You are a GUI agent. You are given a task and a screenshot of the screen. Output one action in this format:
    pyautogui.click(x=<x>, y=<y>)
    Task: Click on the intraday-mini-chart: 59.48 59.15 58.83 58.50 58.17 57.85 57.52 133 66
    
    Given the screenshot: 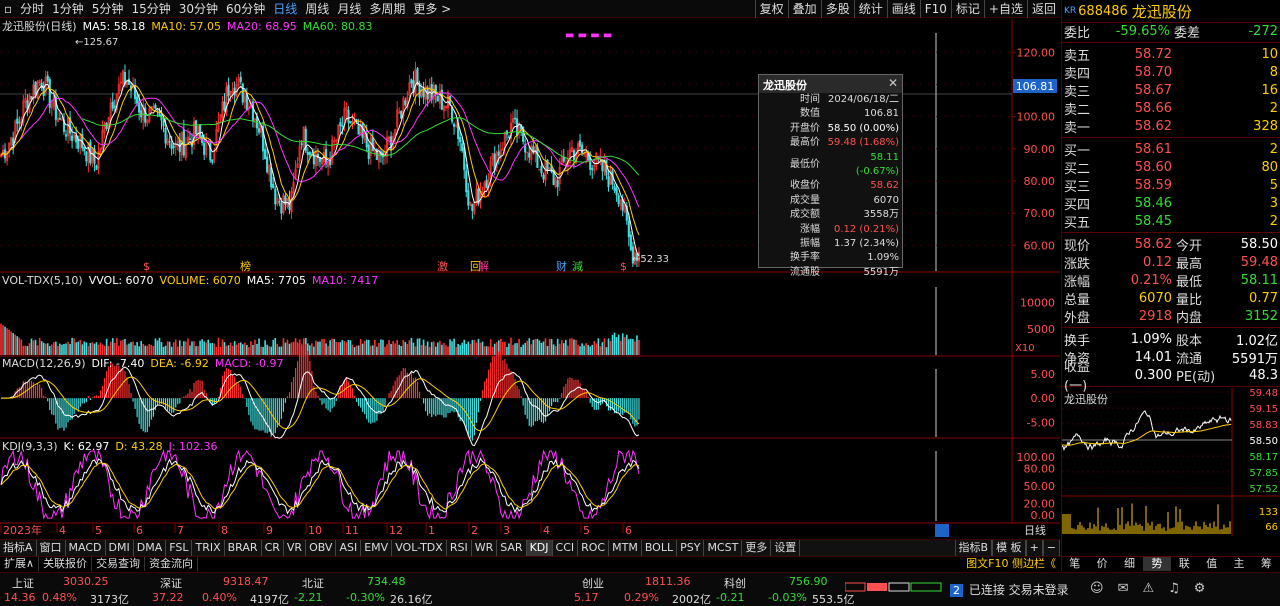 What is the action you would take?
    pyautogui.click(x=1171, y=463)
    